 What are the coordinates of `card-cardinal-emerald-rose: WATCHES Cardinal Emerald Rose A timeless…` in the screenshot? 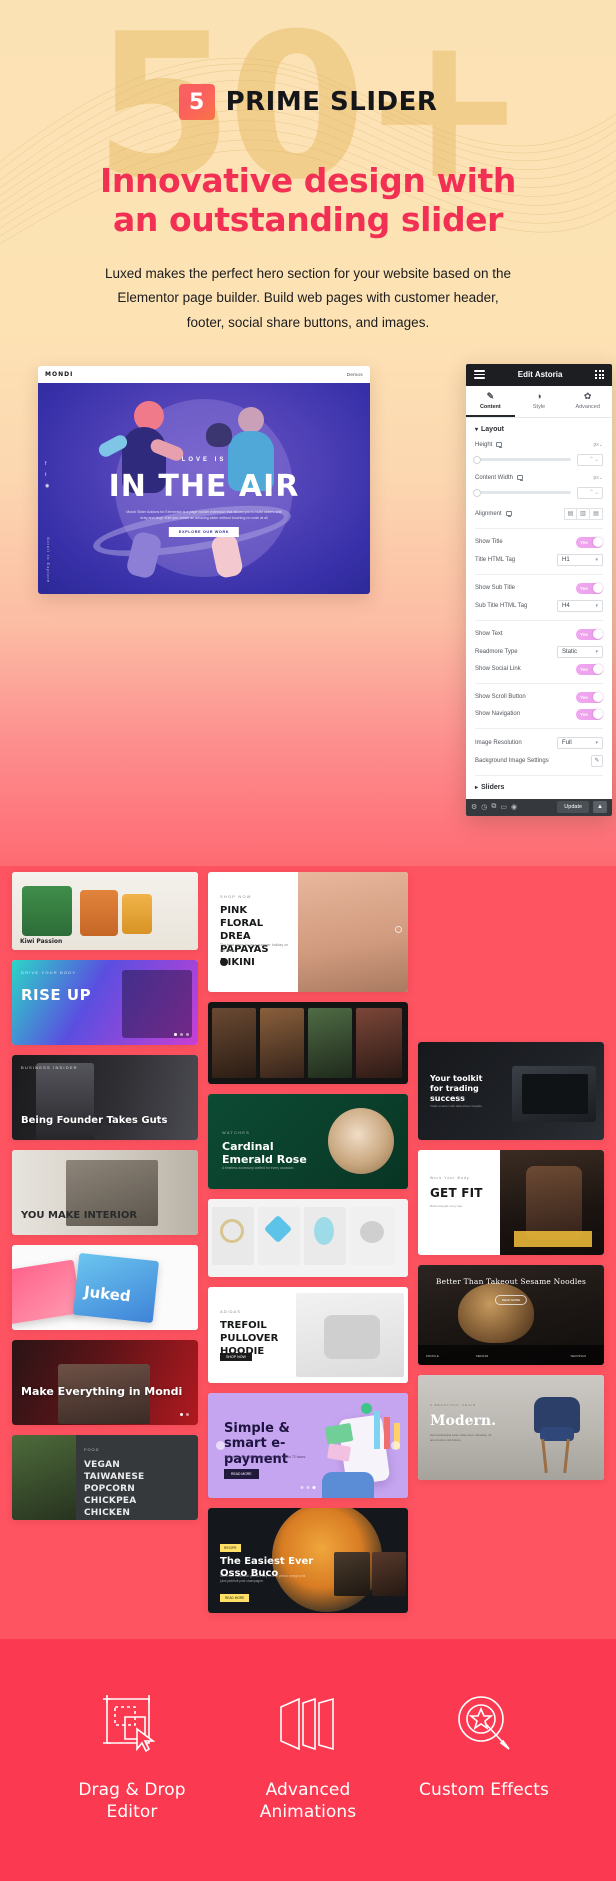 It's located at (308, 1141).